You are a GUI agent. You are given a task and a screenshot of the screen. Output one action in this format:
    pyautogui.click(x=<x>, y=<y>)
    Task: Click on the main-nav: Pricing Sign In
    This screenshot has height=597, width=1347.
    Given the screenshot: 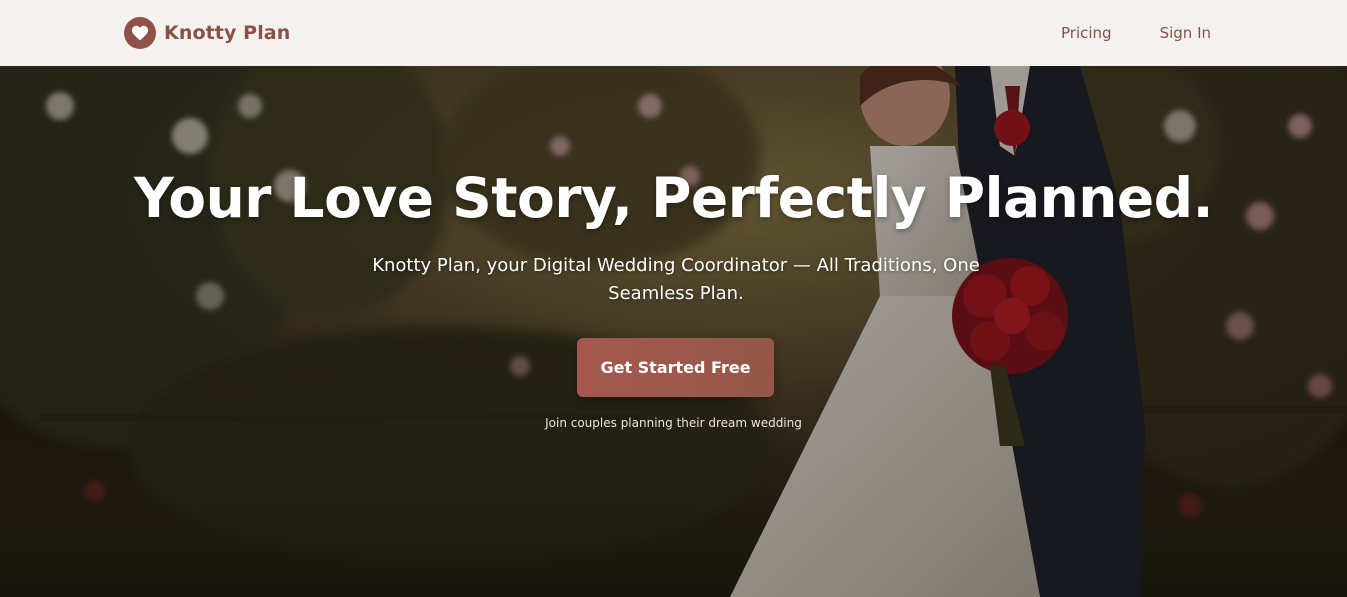 What is the action you would take?
    pyautogui.click(x=1142, y=33)
    